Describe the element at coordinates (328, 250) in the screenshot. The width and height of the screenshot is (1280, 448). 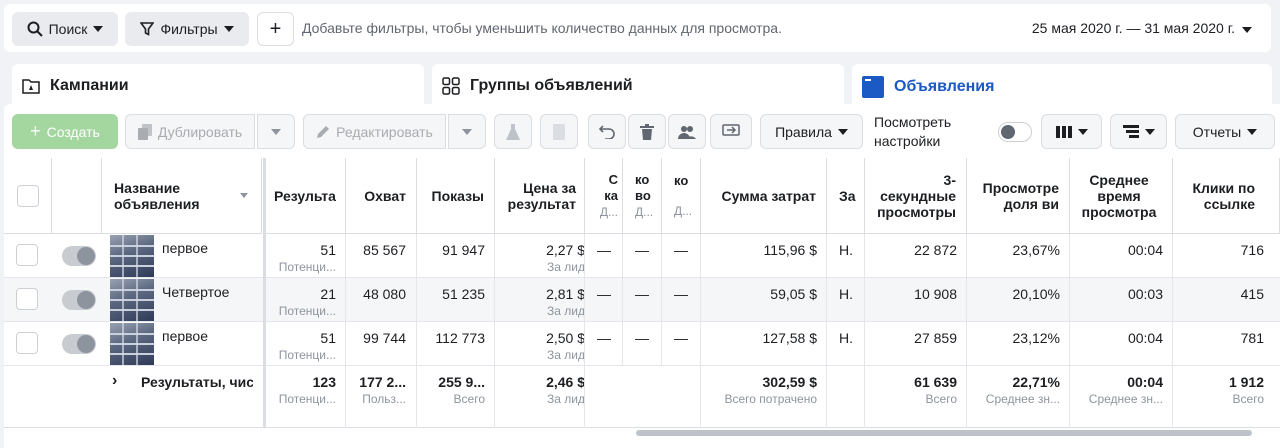
I see `cell-results: 51` at that location.